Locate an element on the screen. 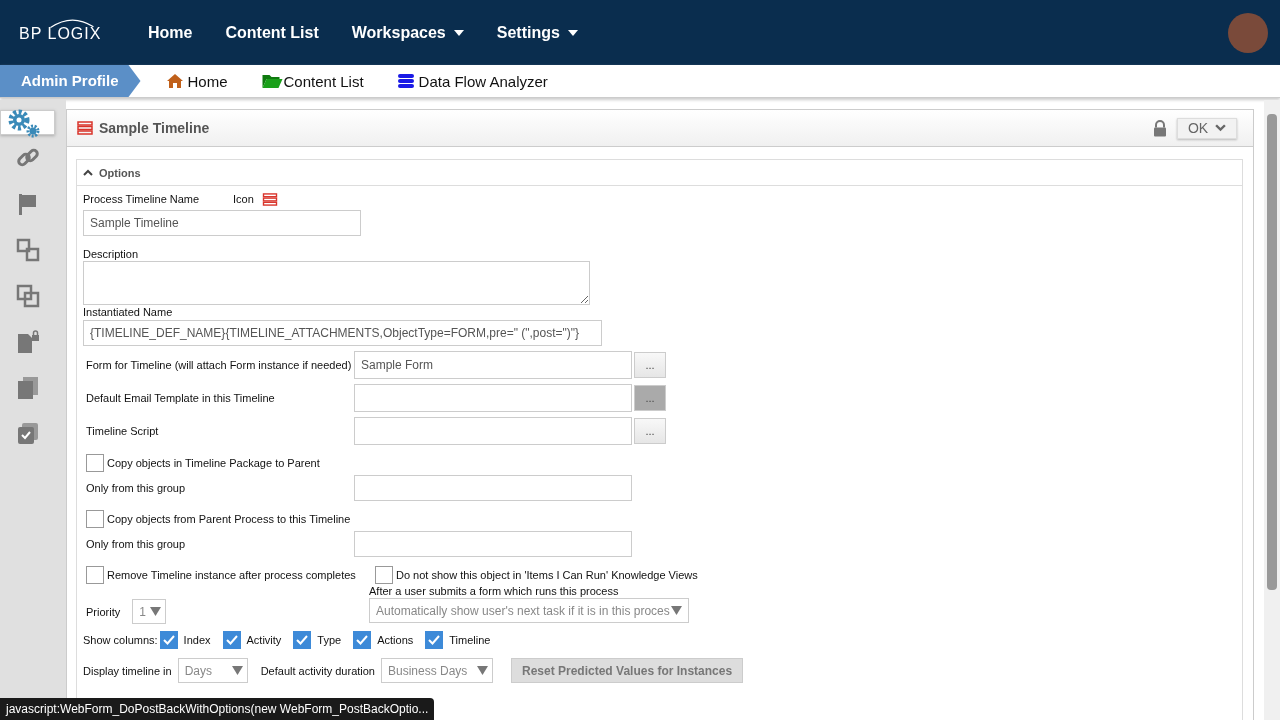  nav-menu-item: Content List is located at coordinates (272, 32).